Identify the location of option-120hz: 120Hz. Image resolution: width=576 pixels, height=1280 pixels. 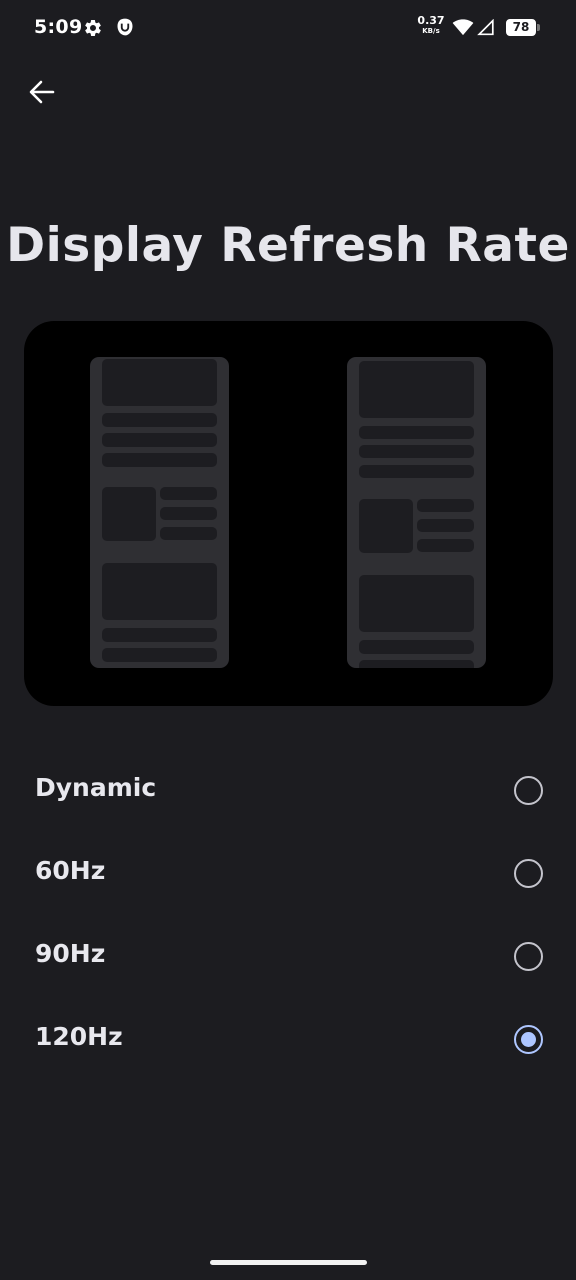
(288, 1040).